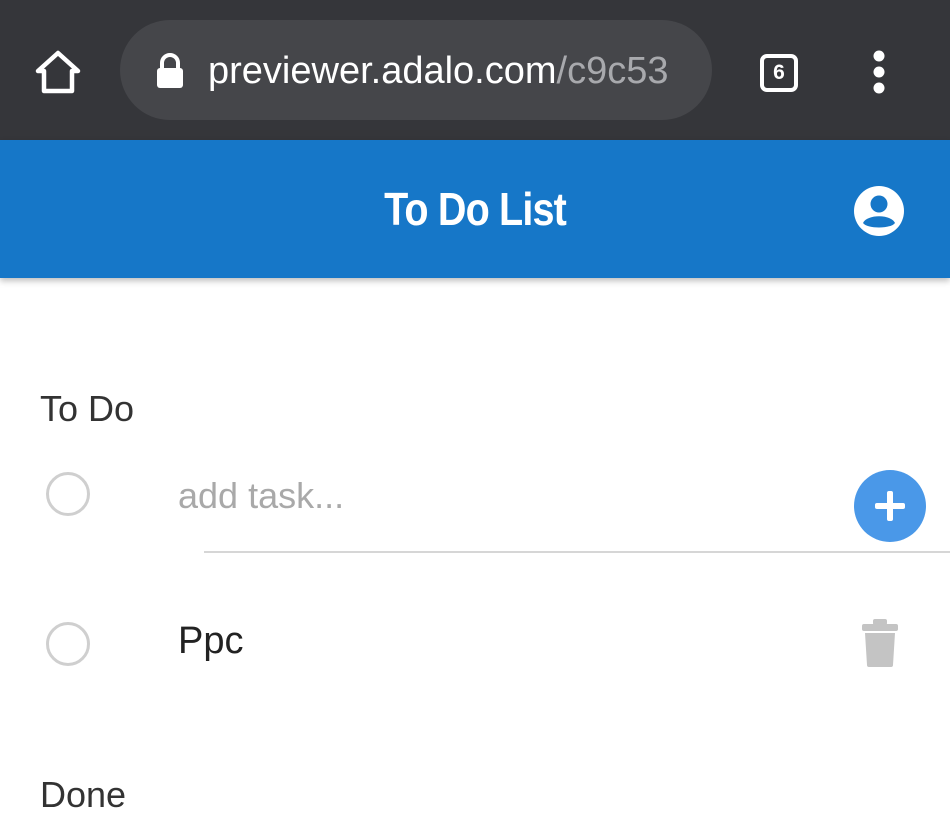 The width and height of the screenshot is (950, 823). Describe the element at coordinates (87, 408) in the screenshot. I see `todo-section-title: To Do` at that location.